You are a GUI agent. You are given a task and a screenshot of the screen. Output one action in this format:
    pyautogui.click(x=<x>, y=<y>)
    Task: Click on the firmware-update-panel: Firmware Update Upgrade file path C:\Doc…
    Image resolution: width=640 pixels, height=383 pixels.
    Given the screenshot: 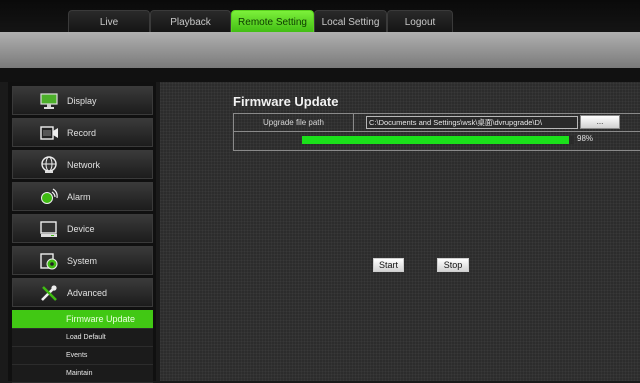 What is the action you would take?
    pyautogui.click(x=436, y=124)
    